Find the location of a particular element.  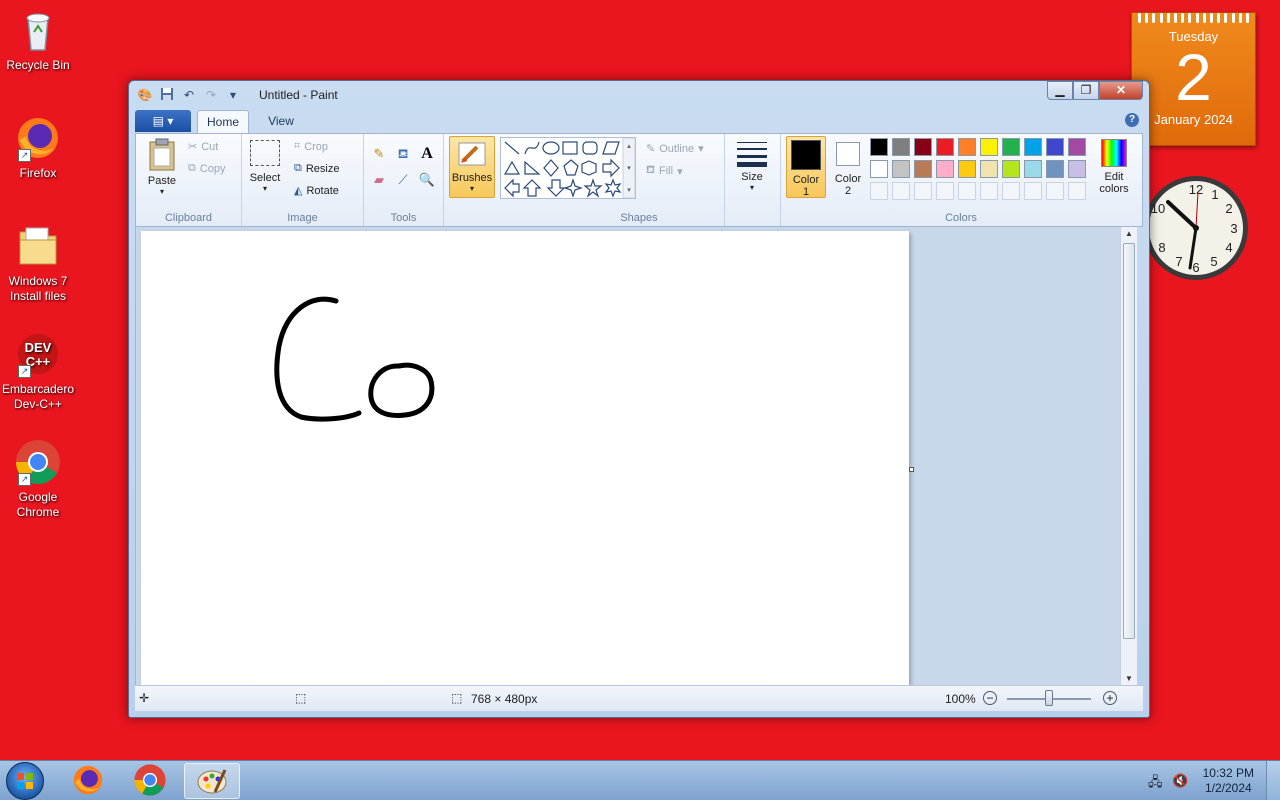

edit-colors-button: Edit colors is located at coordinates (1114, 165).